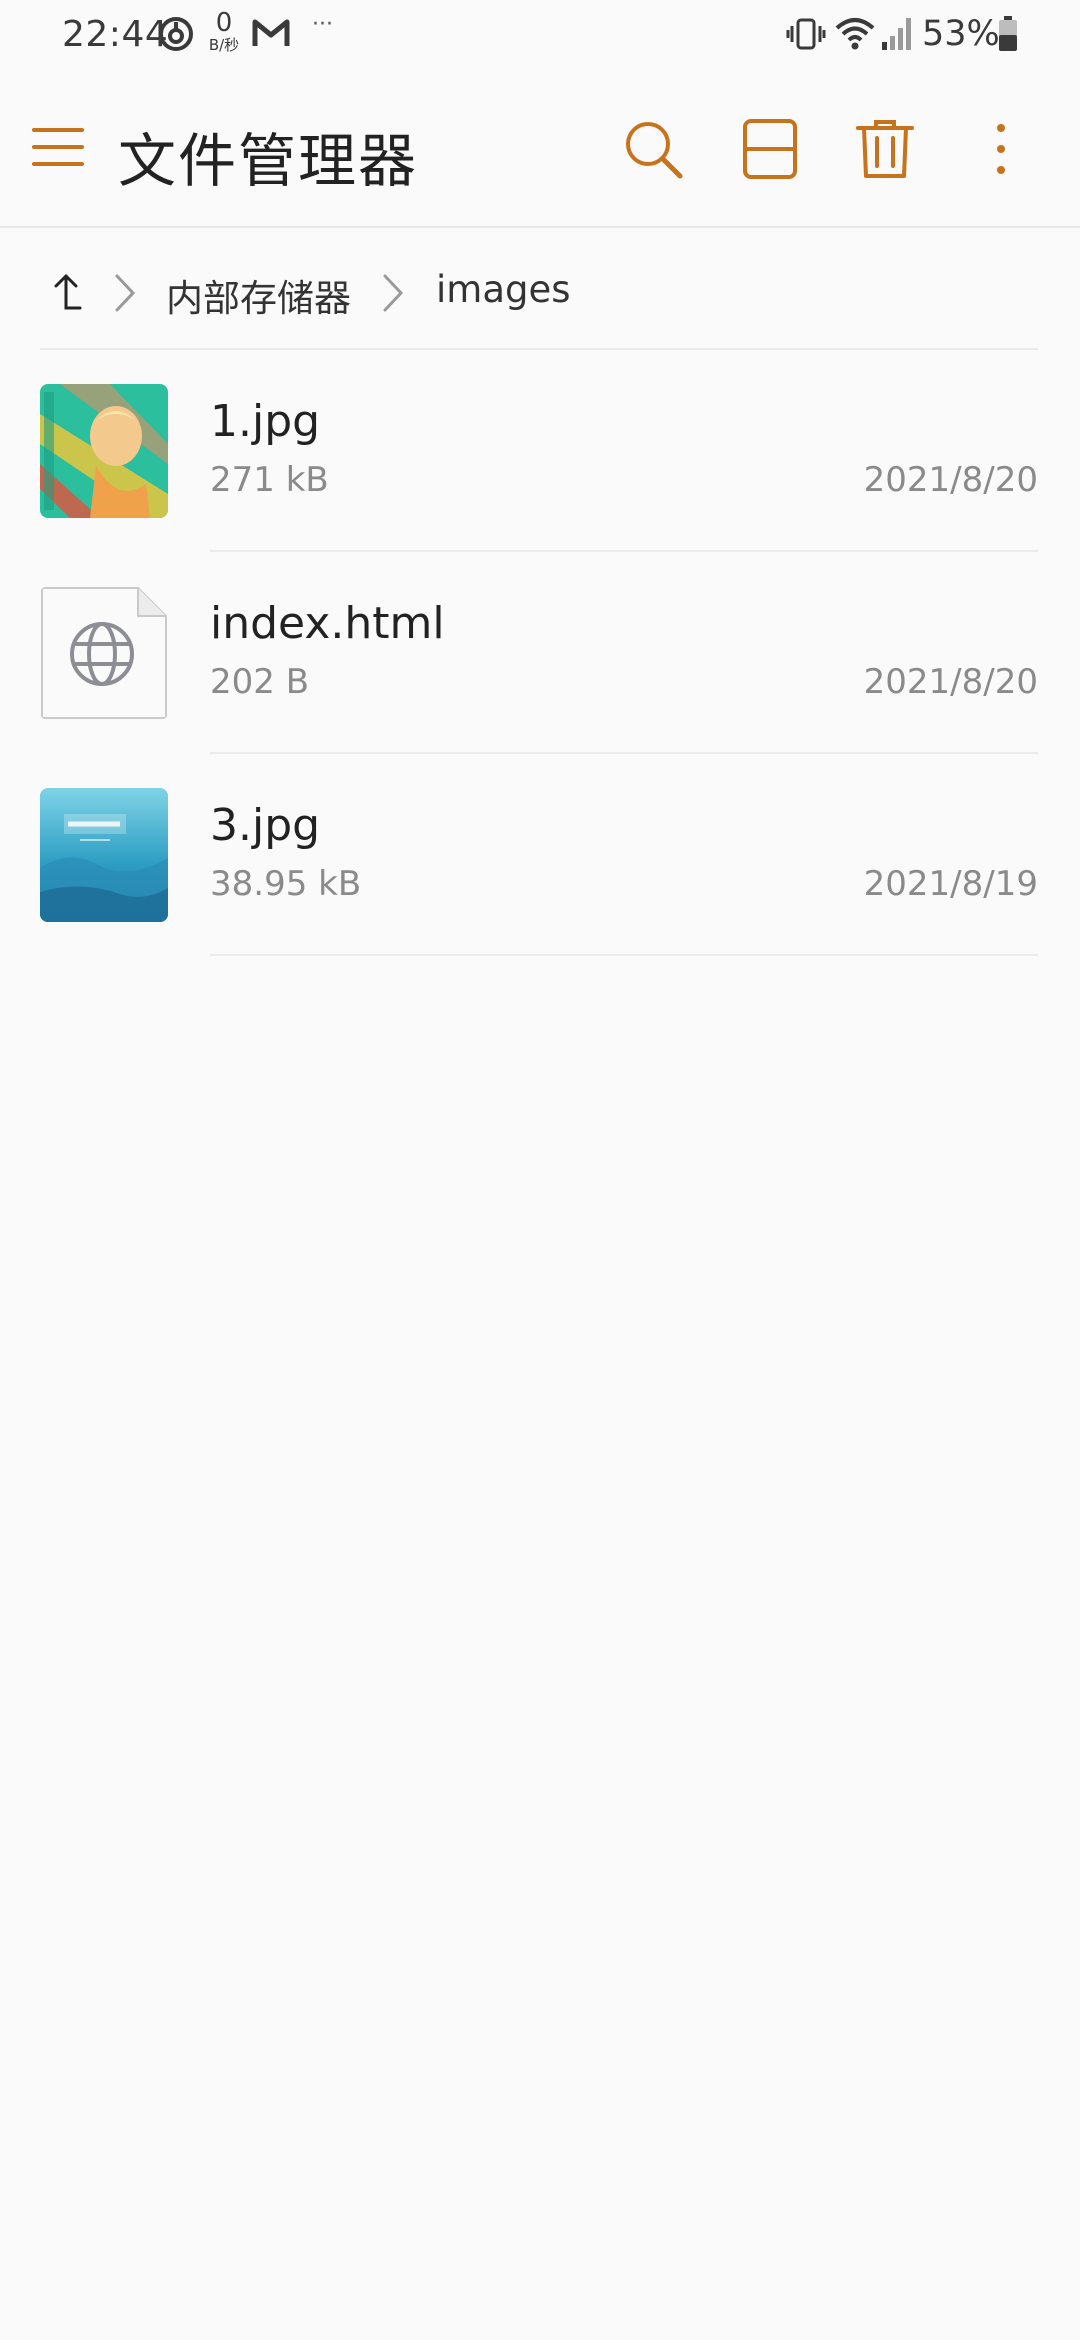  What do you see at coordinates (503, 289) in the screenshot?
I see `breadcrumb-item-images: images` at bounding box center [503, 289].